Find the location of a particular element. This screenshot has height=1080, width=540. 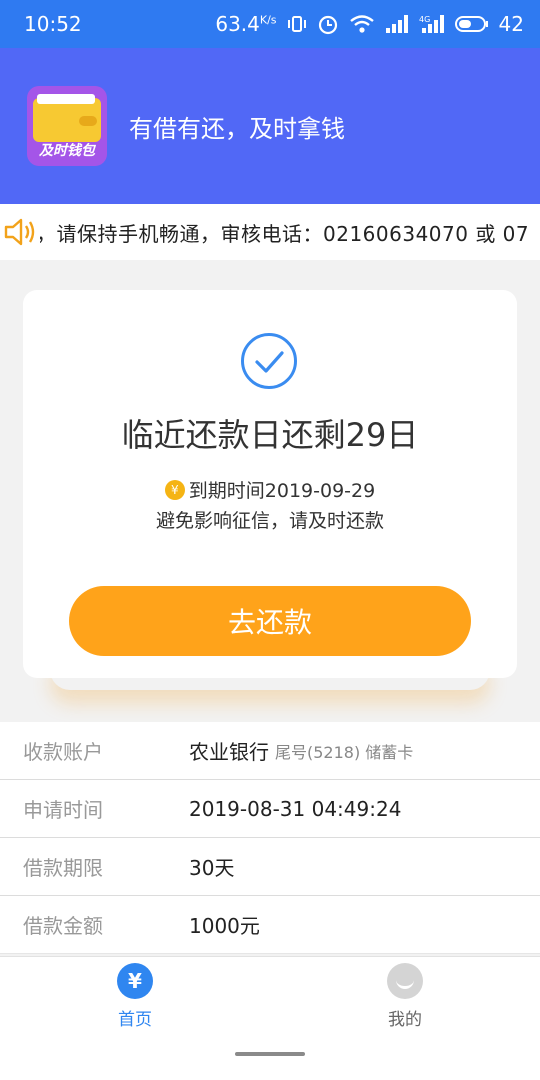

notice-text: ，请保持手机畅通，审核电话：02160634070 或 07 is located at coordinates (283, 233).